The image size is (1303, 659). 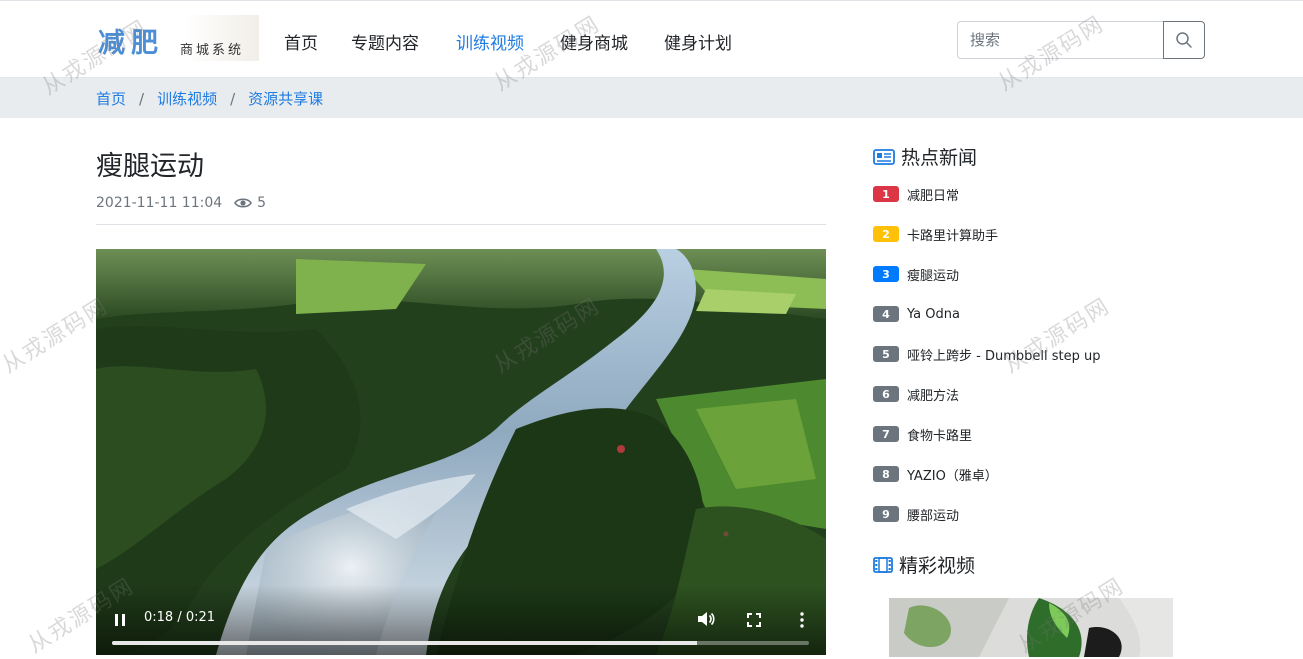 I want to click on hot-news-heading: 热点新闻, so click(x=925, y=156).